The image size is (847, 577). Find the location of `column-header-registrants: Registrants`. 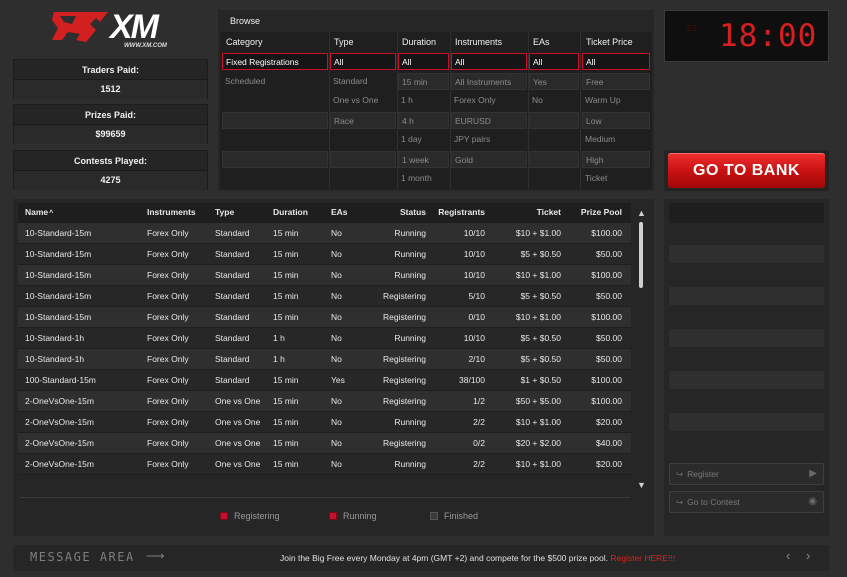

column-header-registrants: Registrants is located at coordinates (456, 212).